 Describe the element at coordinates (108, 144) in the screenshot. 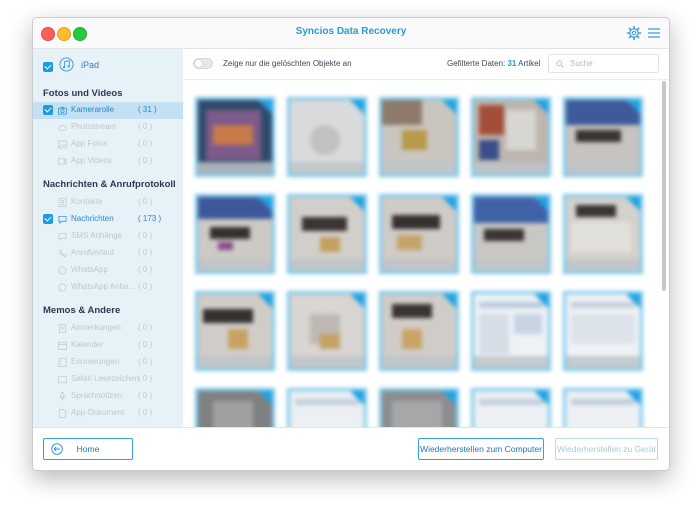

I see `sidebar-item-app-photos: App Fotos ( 0 )` at that location.